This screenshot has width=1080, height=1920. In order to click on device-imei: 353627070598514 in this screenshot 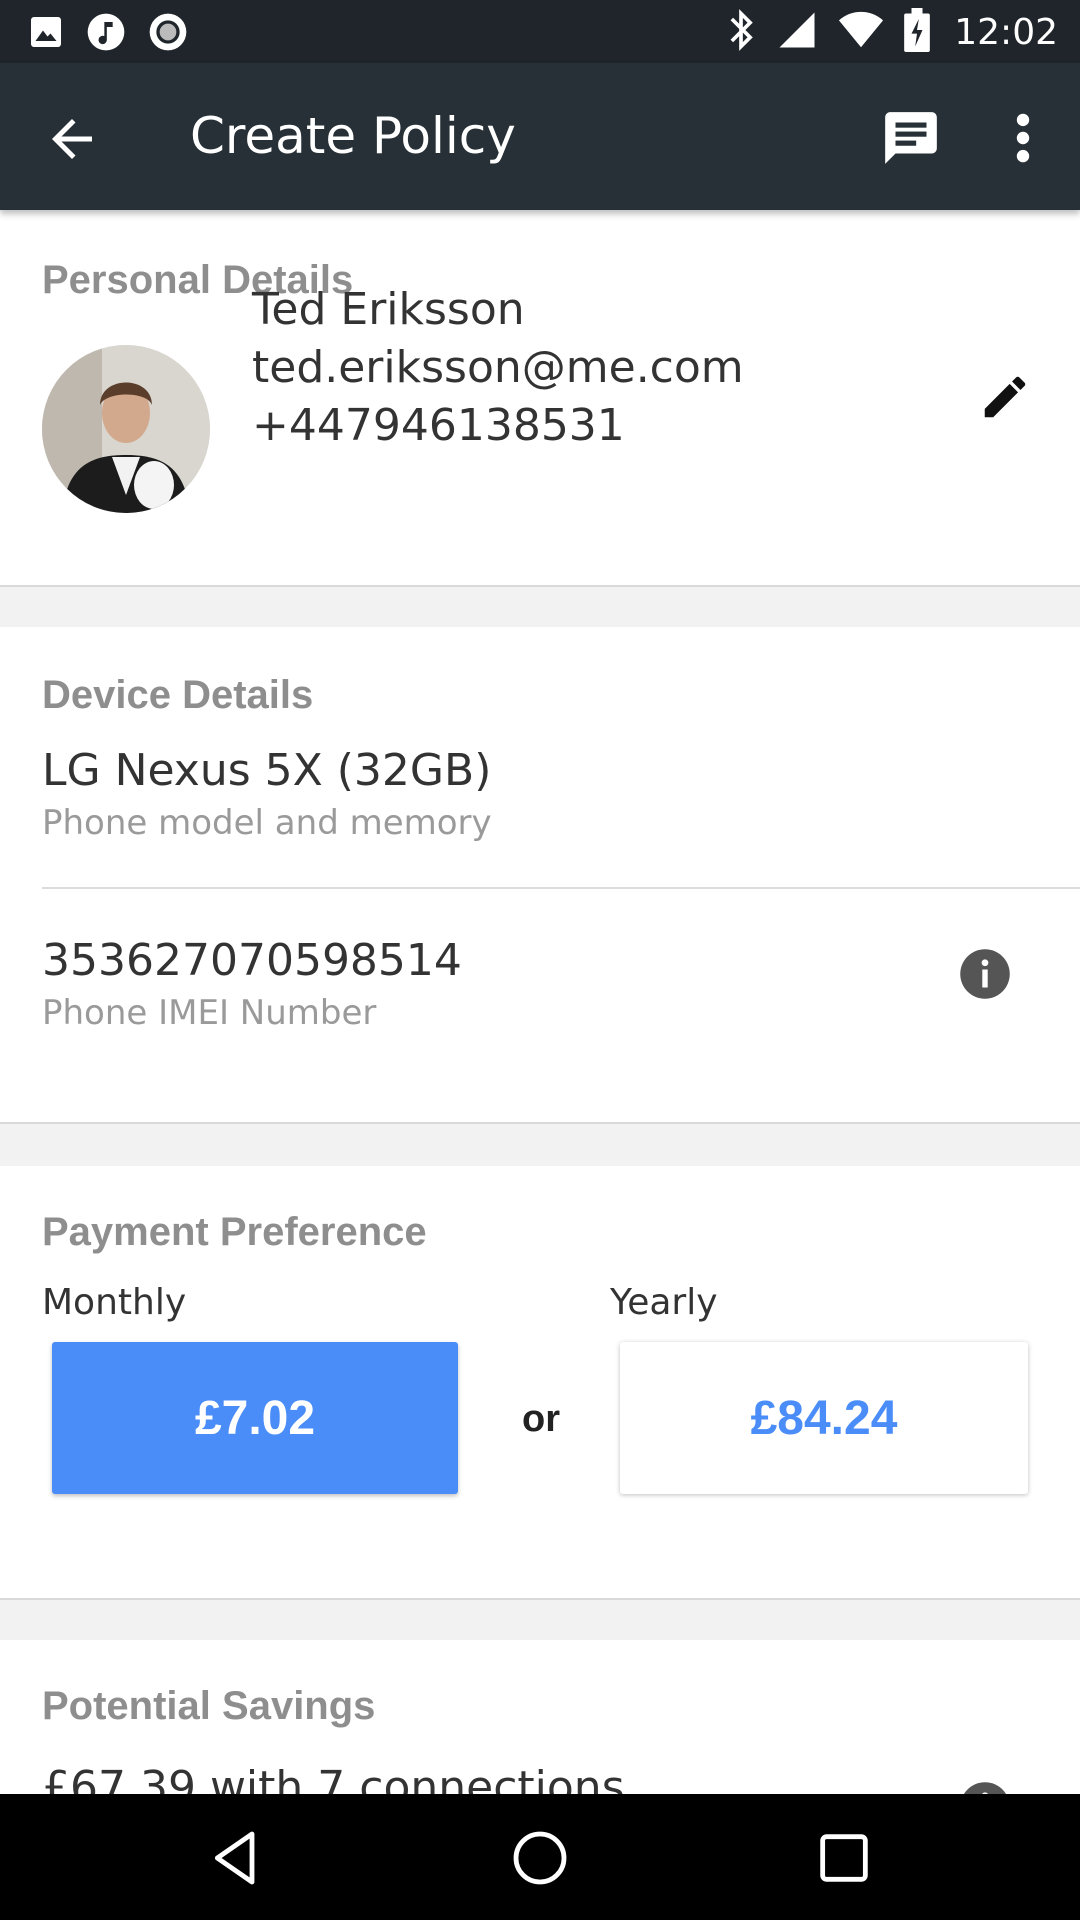, I will do `click(252, 960)`.